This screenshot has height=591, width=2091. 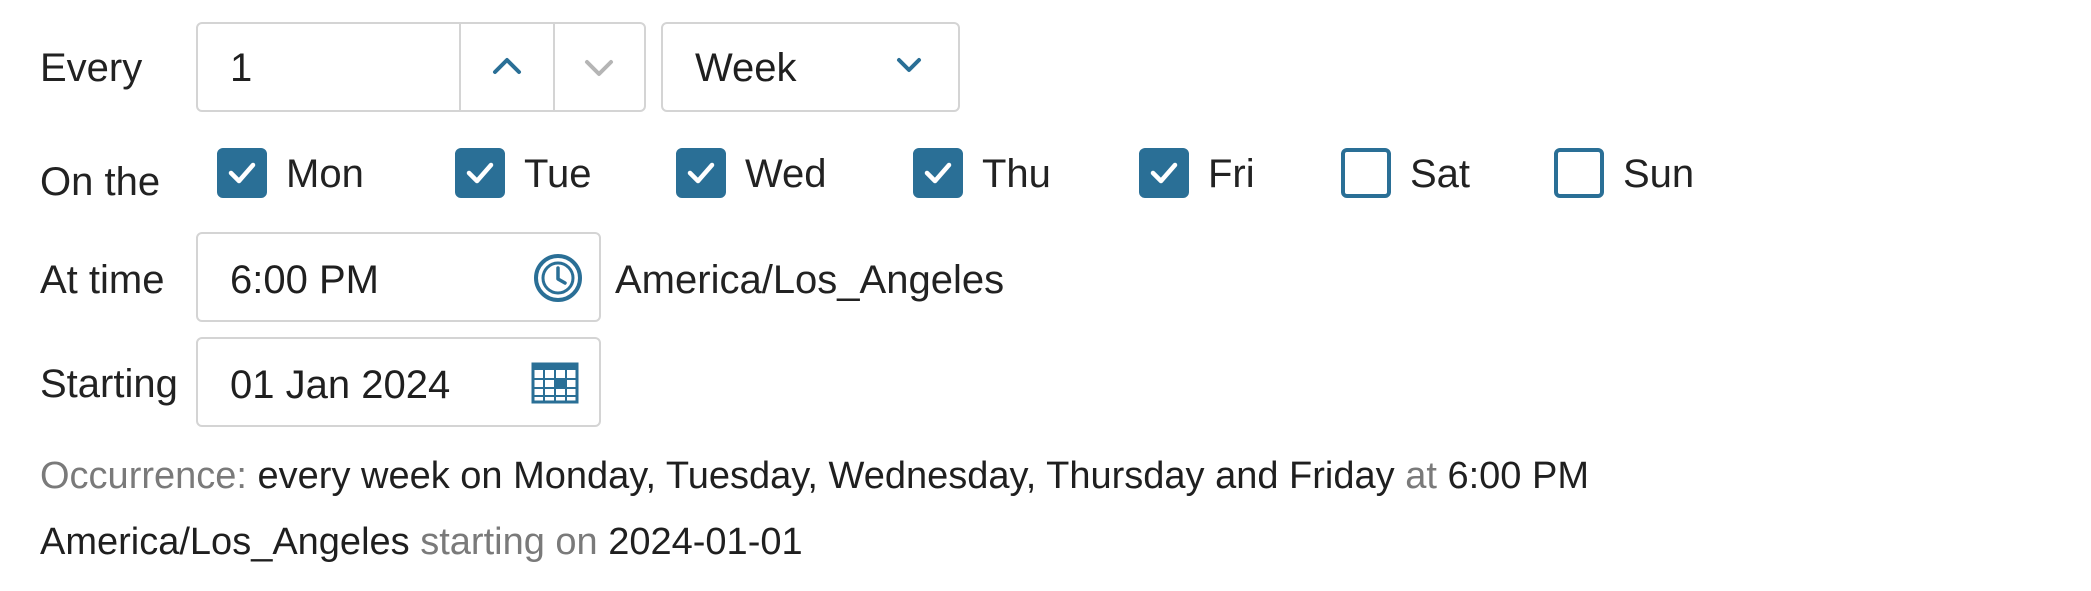 I want to click on start-date-field: 01 Jan 2024, so click(x=398, y=382).